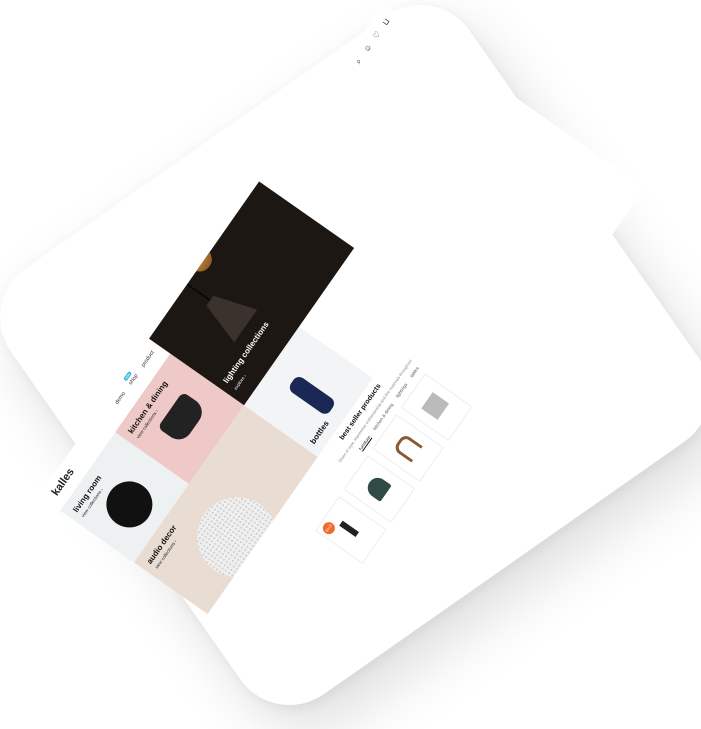 The width and height of the screenshot is (701, 729). Describe the element at coordinates (147, 359) in the screenshot. I see `nav-product: product` at that location.